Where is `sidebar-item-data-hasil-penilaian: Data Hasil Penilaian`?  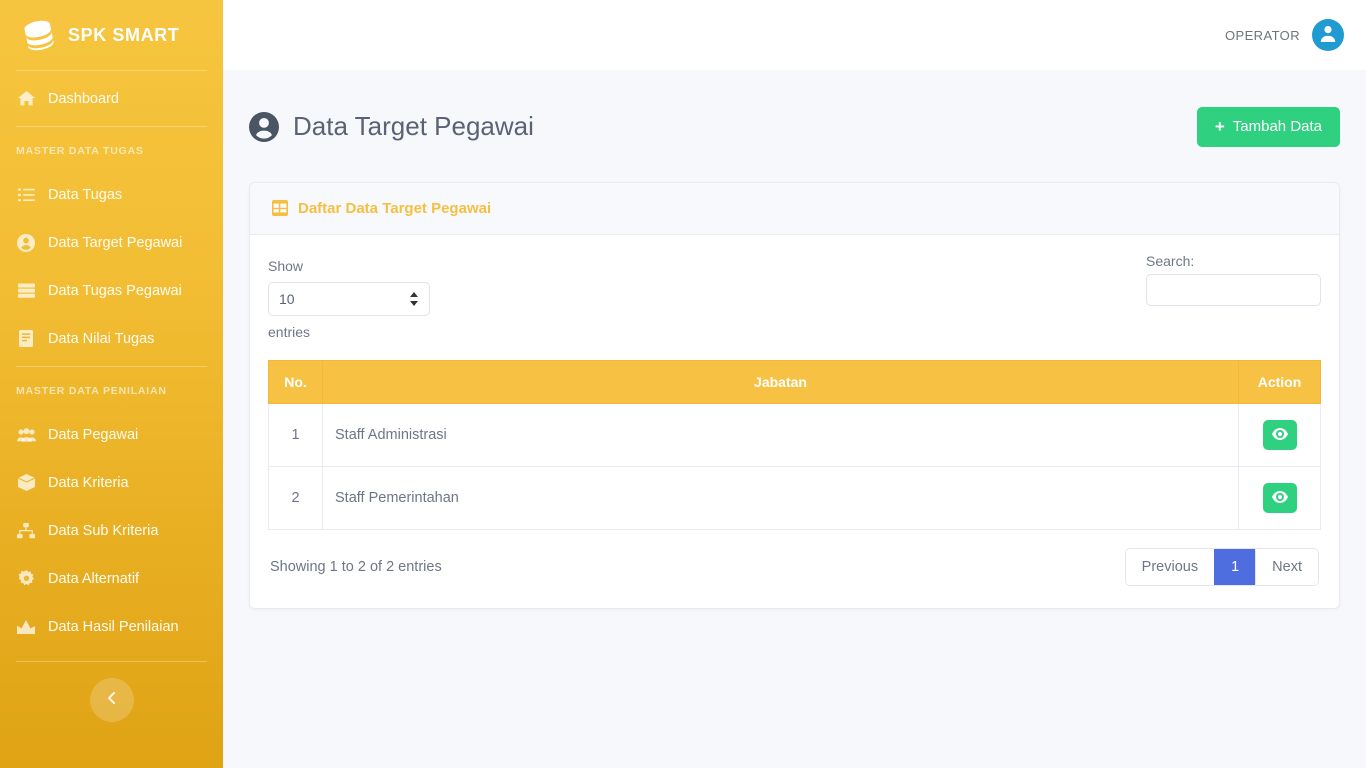
sidebar-item-data-hasil-penilaian: Data Hasil Penilaian is located at coordinates (111, 626).